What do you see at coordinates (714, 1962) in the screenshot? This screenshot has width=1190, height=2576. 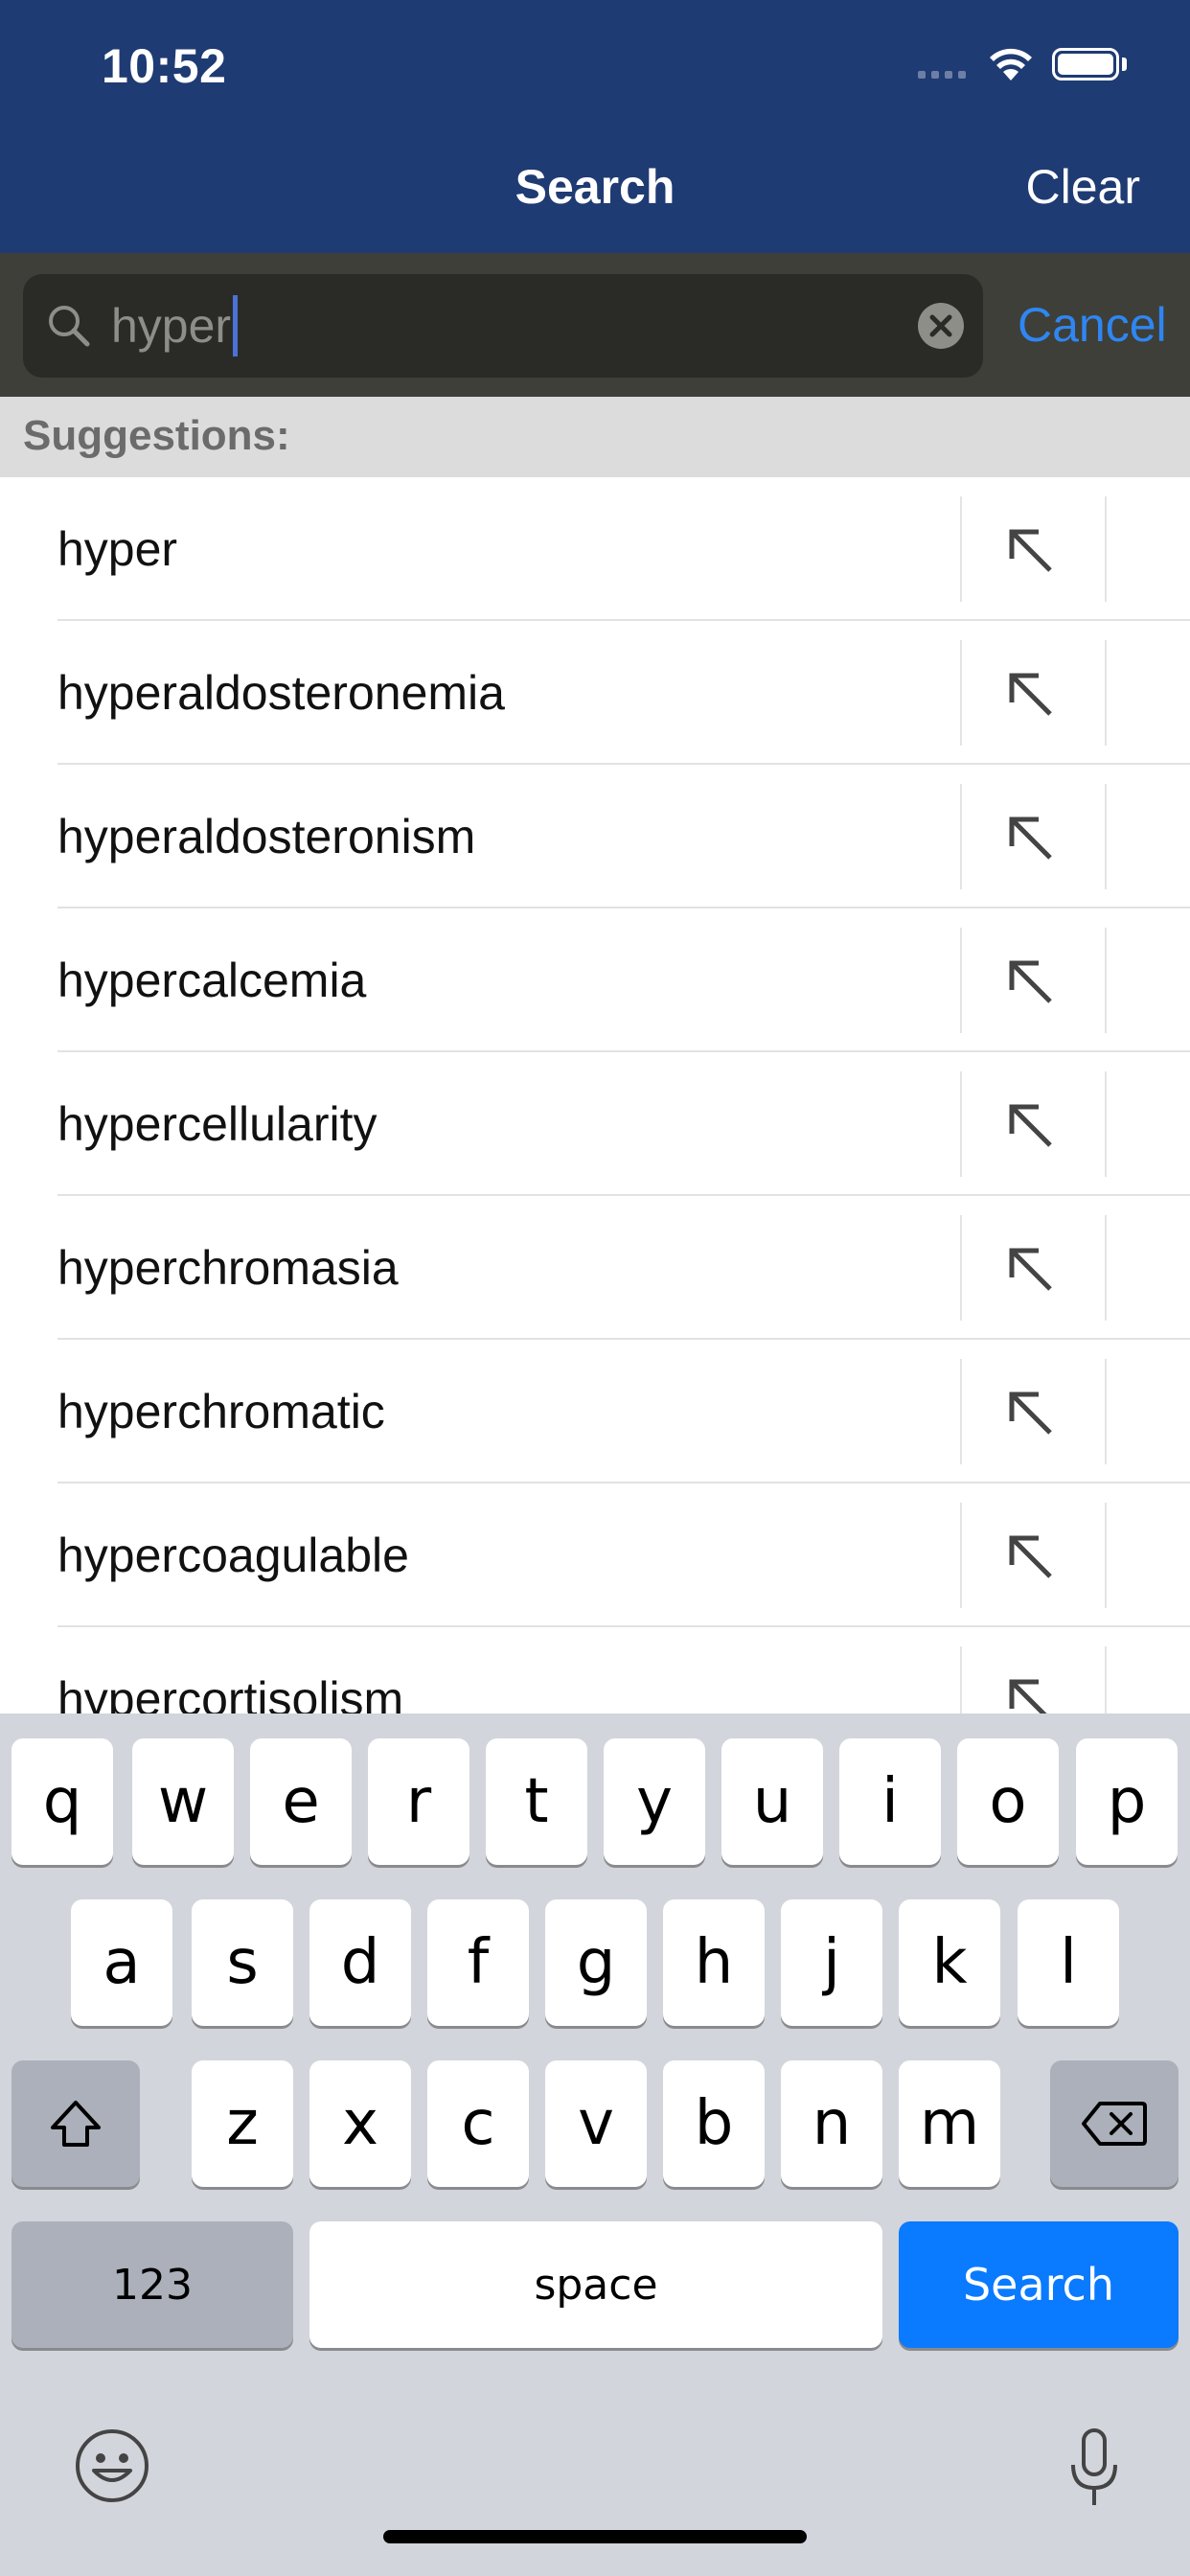 I see `key-h: h` at bounding box center [714, 1962].